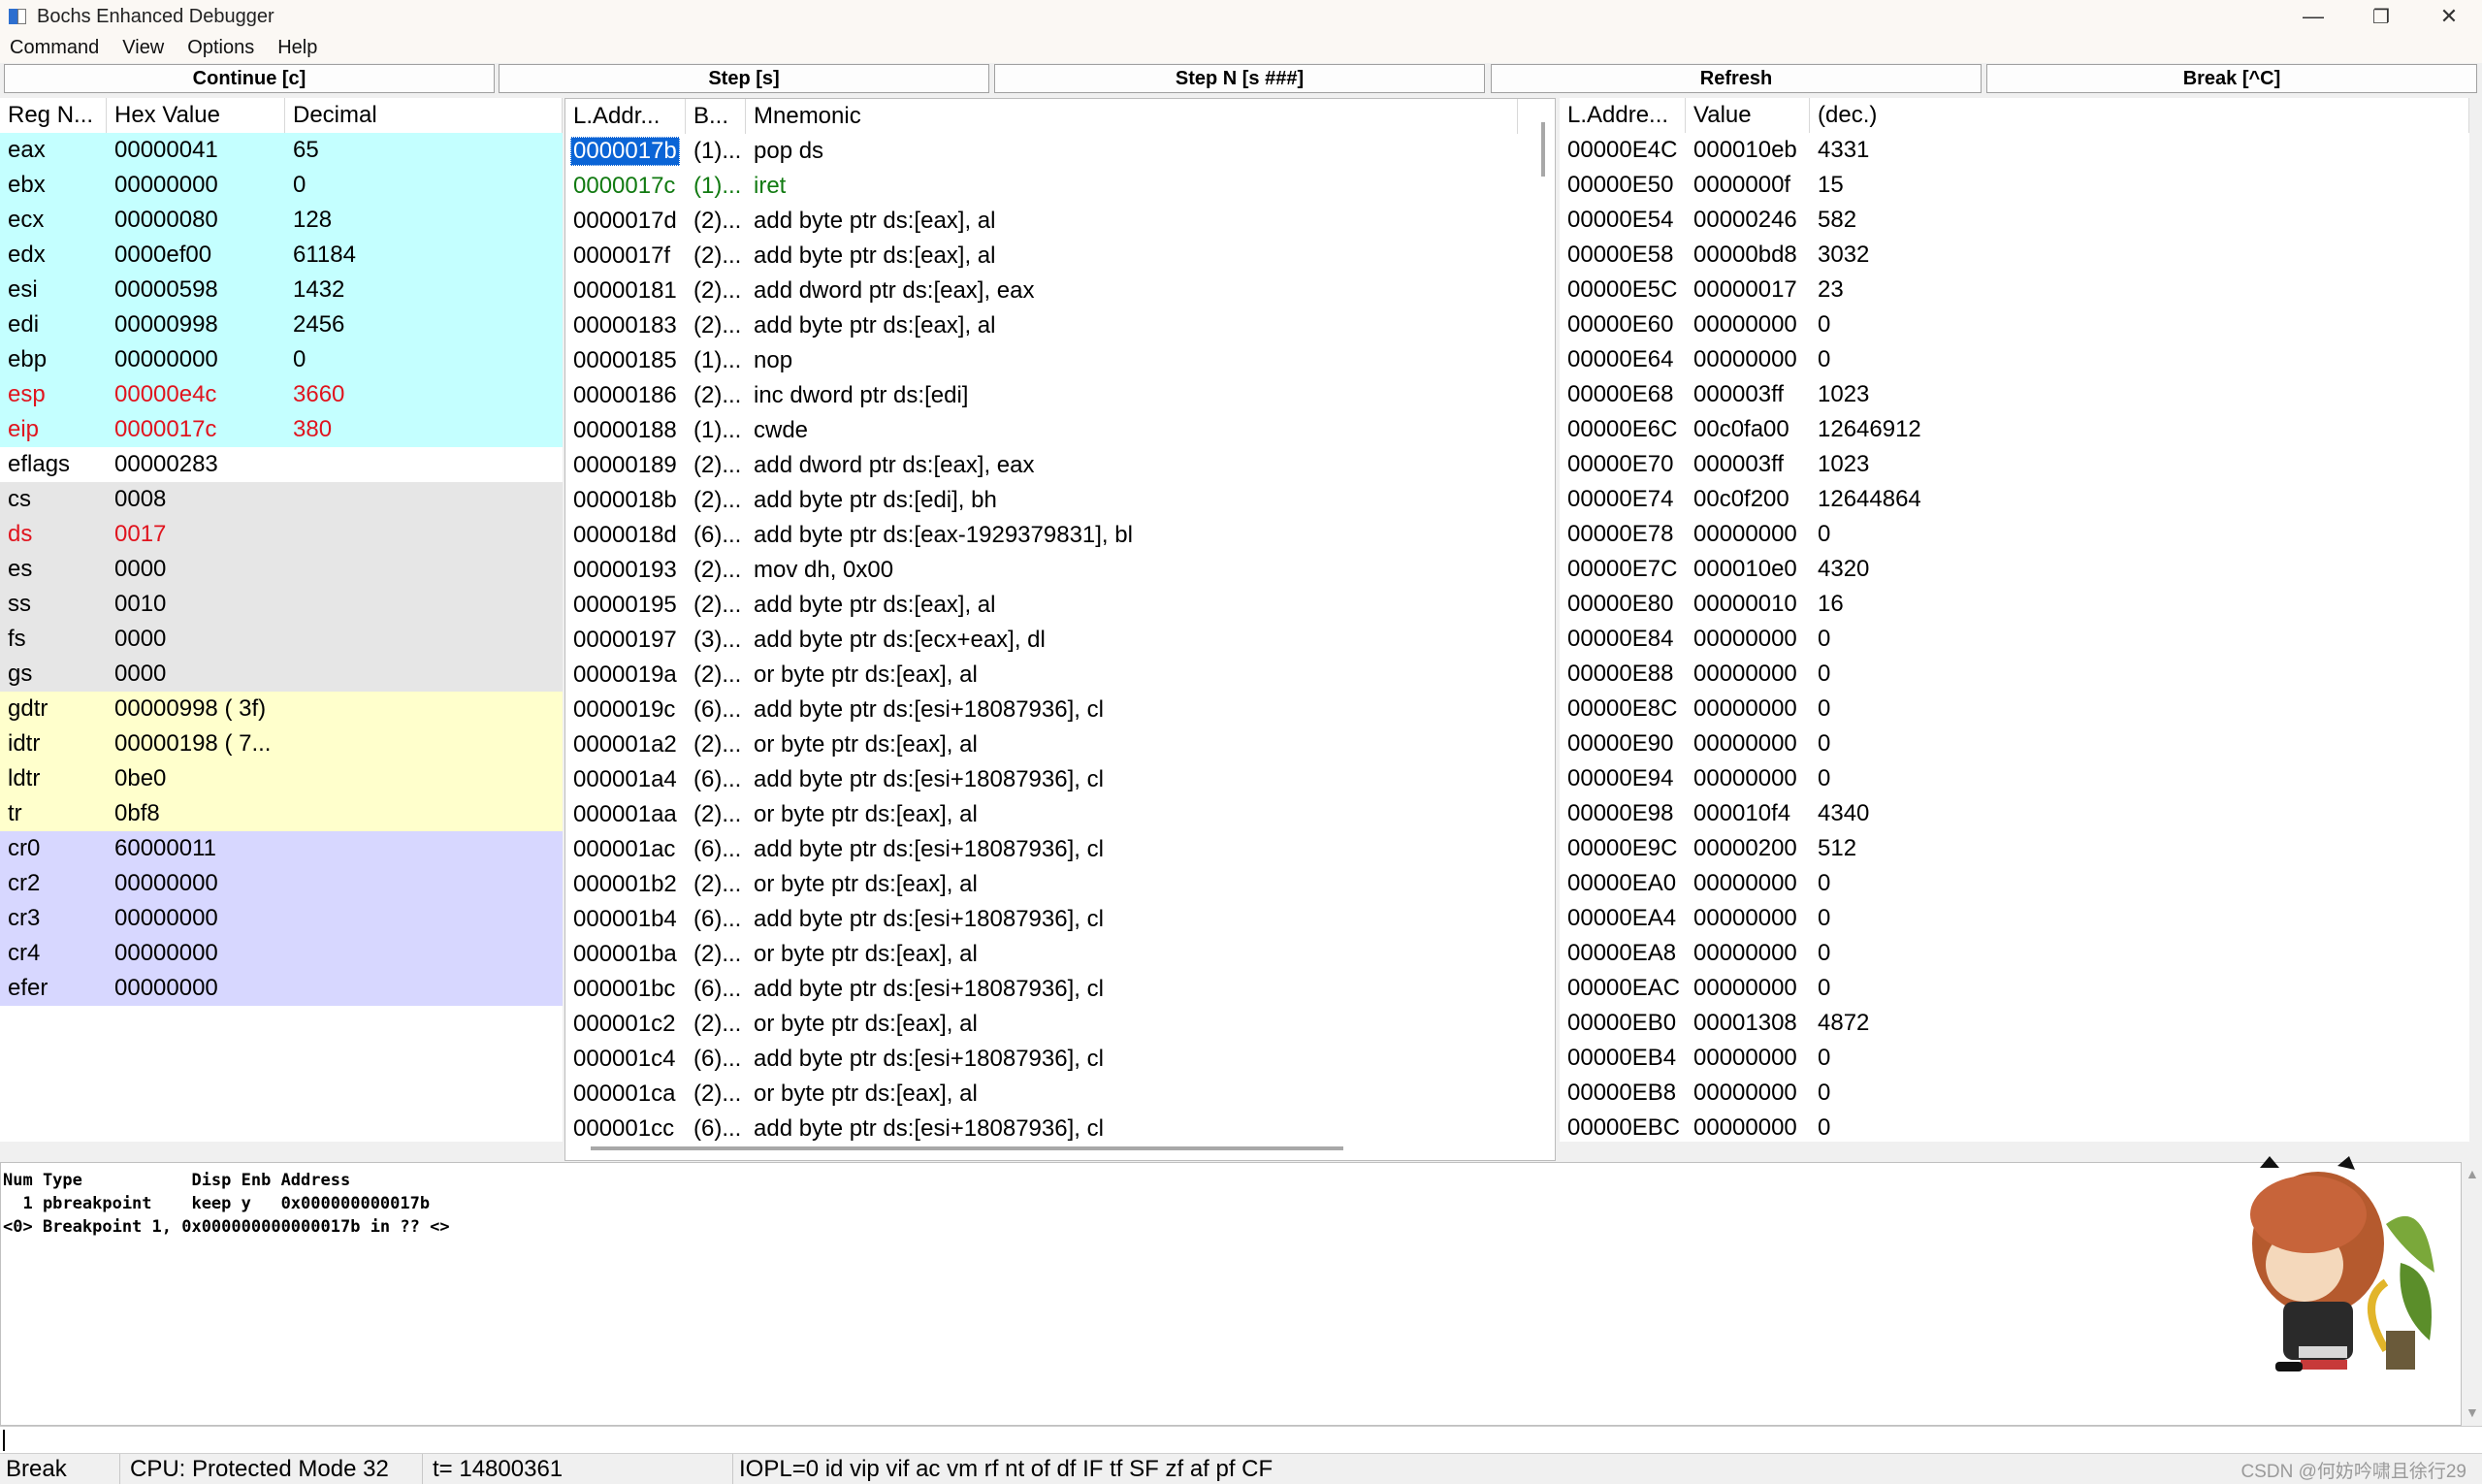  Describe the element at coordinates (281, 604) in the screenshot. I see `register-row: ss 0010` at that location.